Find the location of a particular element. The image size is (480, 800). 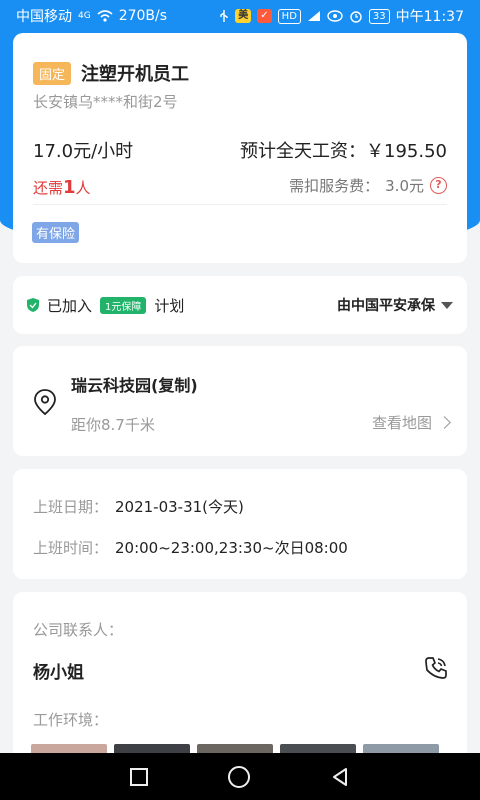

need-prefix: 还需 is located at coordinates (48, 188).